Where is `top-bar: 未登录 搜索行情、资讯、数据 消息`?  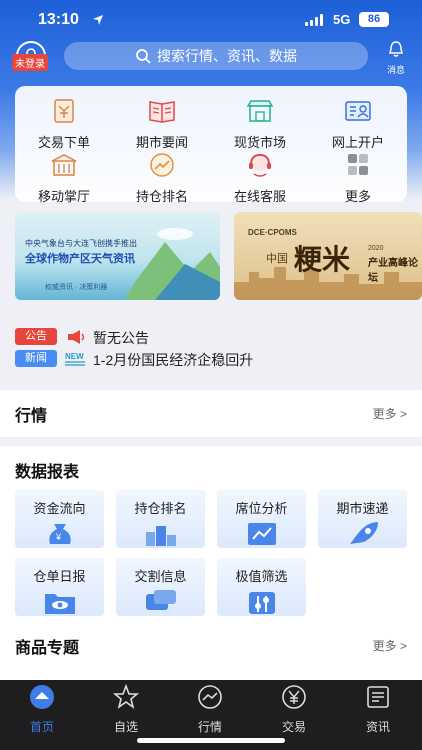
top-bar: 未登录 搜索行情、资讯、数据 消息 is located at coordinates (211, 58).